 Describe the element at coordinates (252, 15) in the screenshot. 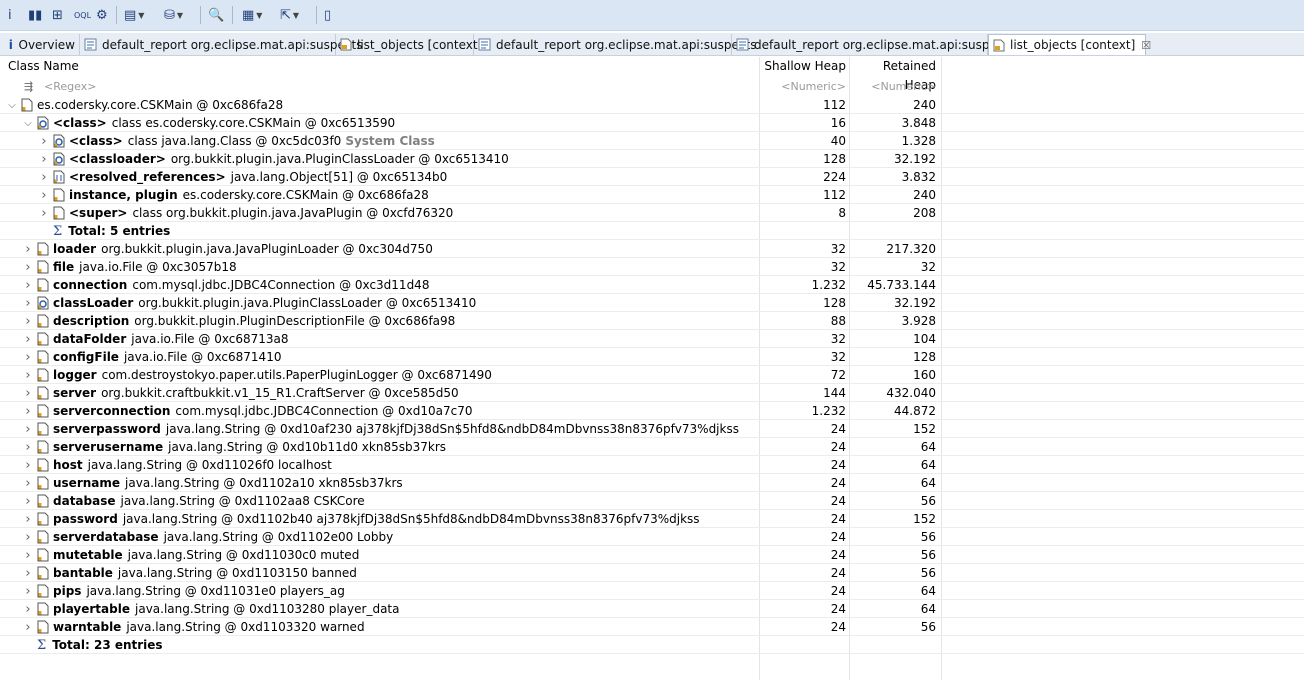

I see `group-by-button: ▦ ▼` at that location.